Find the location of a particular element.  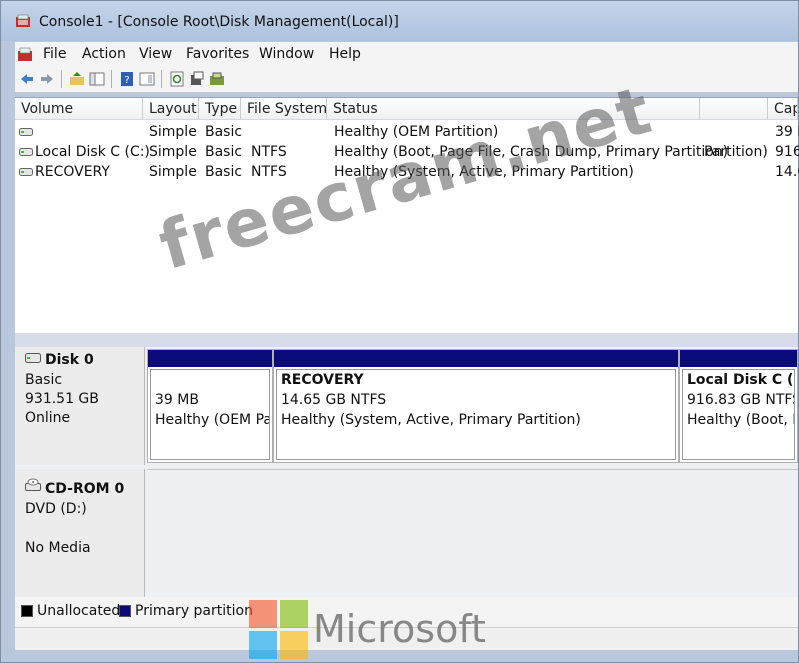

unallocated-swatch is located at coordinates (27, 611).